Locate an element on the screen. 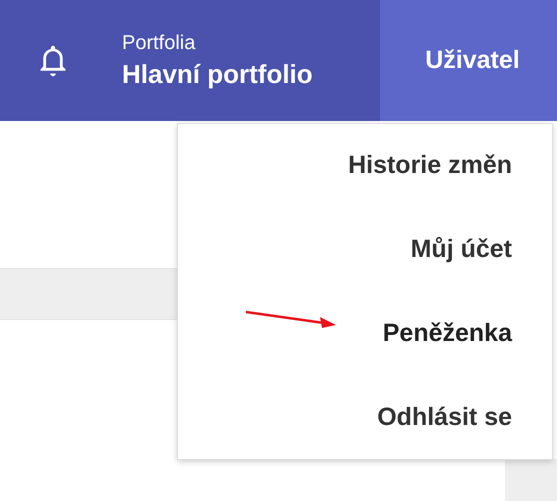 Image resolution: width=557 pixels, height=501 pixels. portfolio-label: Portfolia is located at coordinates (159, 43).